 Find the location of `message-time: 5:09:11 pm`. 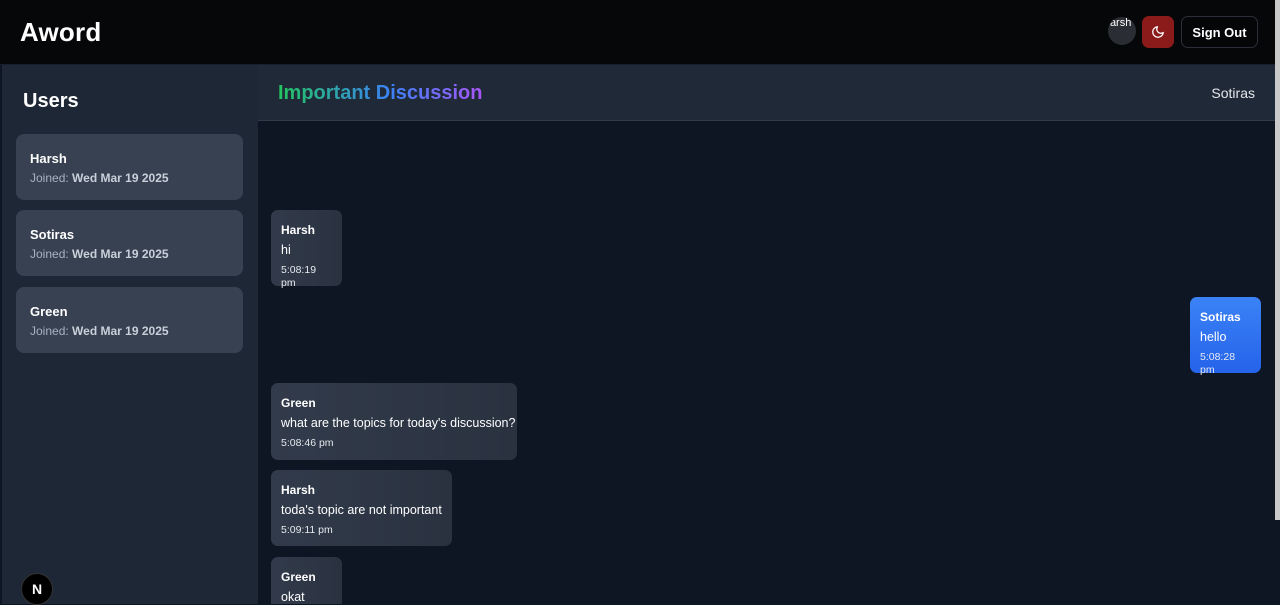

message-time: 5:09:11 pm is located at coordinates (307, 530).